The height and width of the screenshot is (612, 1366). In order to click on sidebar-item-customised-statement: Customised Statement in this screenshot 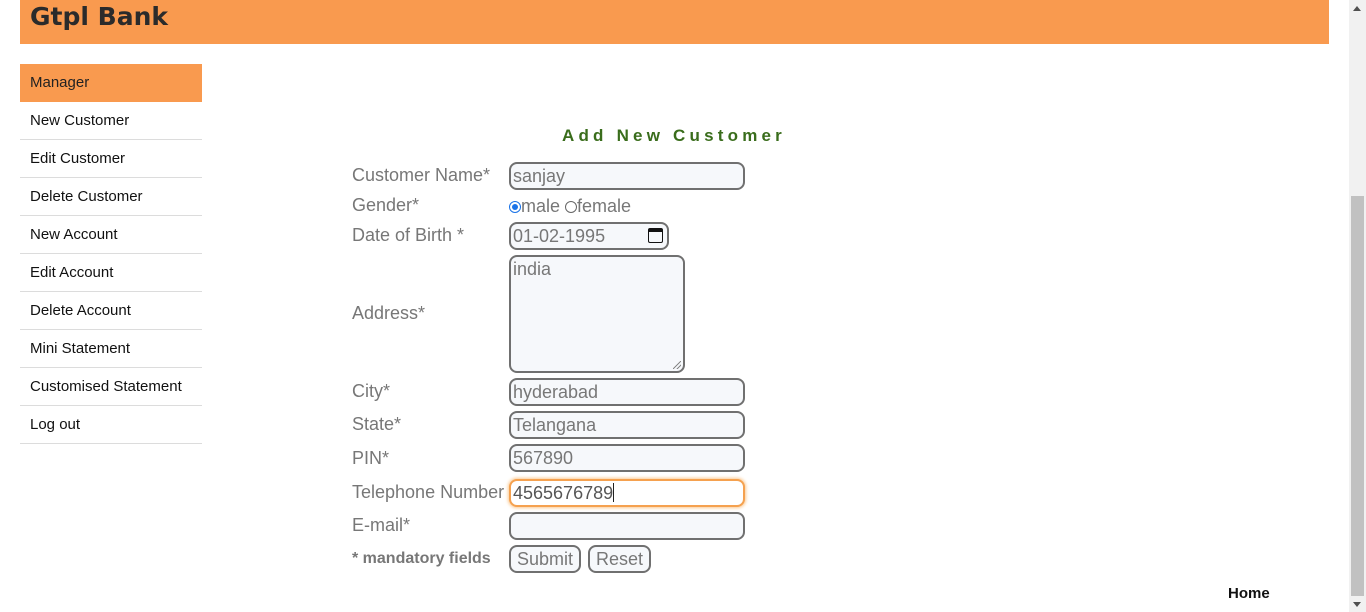, I will do `click(111, 387)`.